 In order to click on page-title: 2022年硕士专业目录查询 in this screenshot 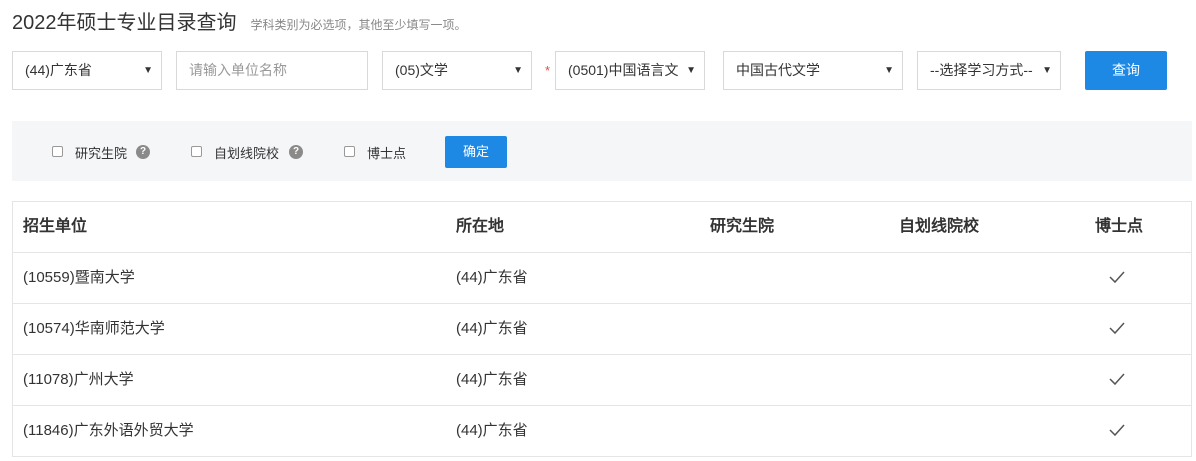, I will do `click(124, 23)`.